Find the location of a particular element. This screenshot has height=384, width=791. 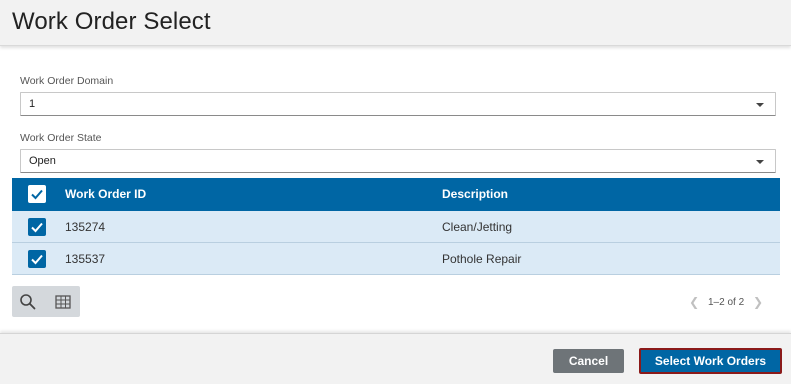

table-header: Work Order ID Description is located at coordinates (396, 194).